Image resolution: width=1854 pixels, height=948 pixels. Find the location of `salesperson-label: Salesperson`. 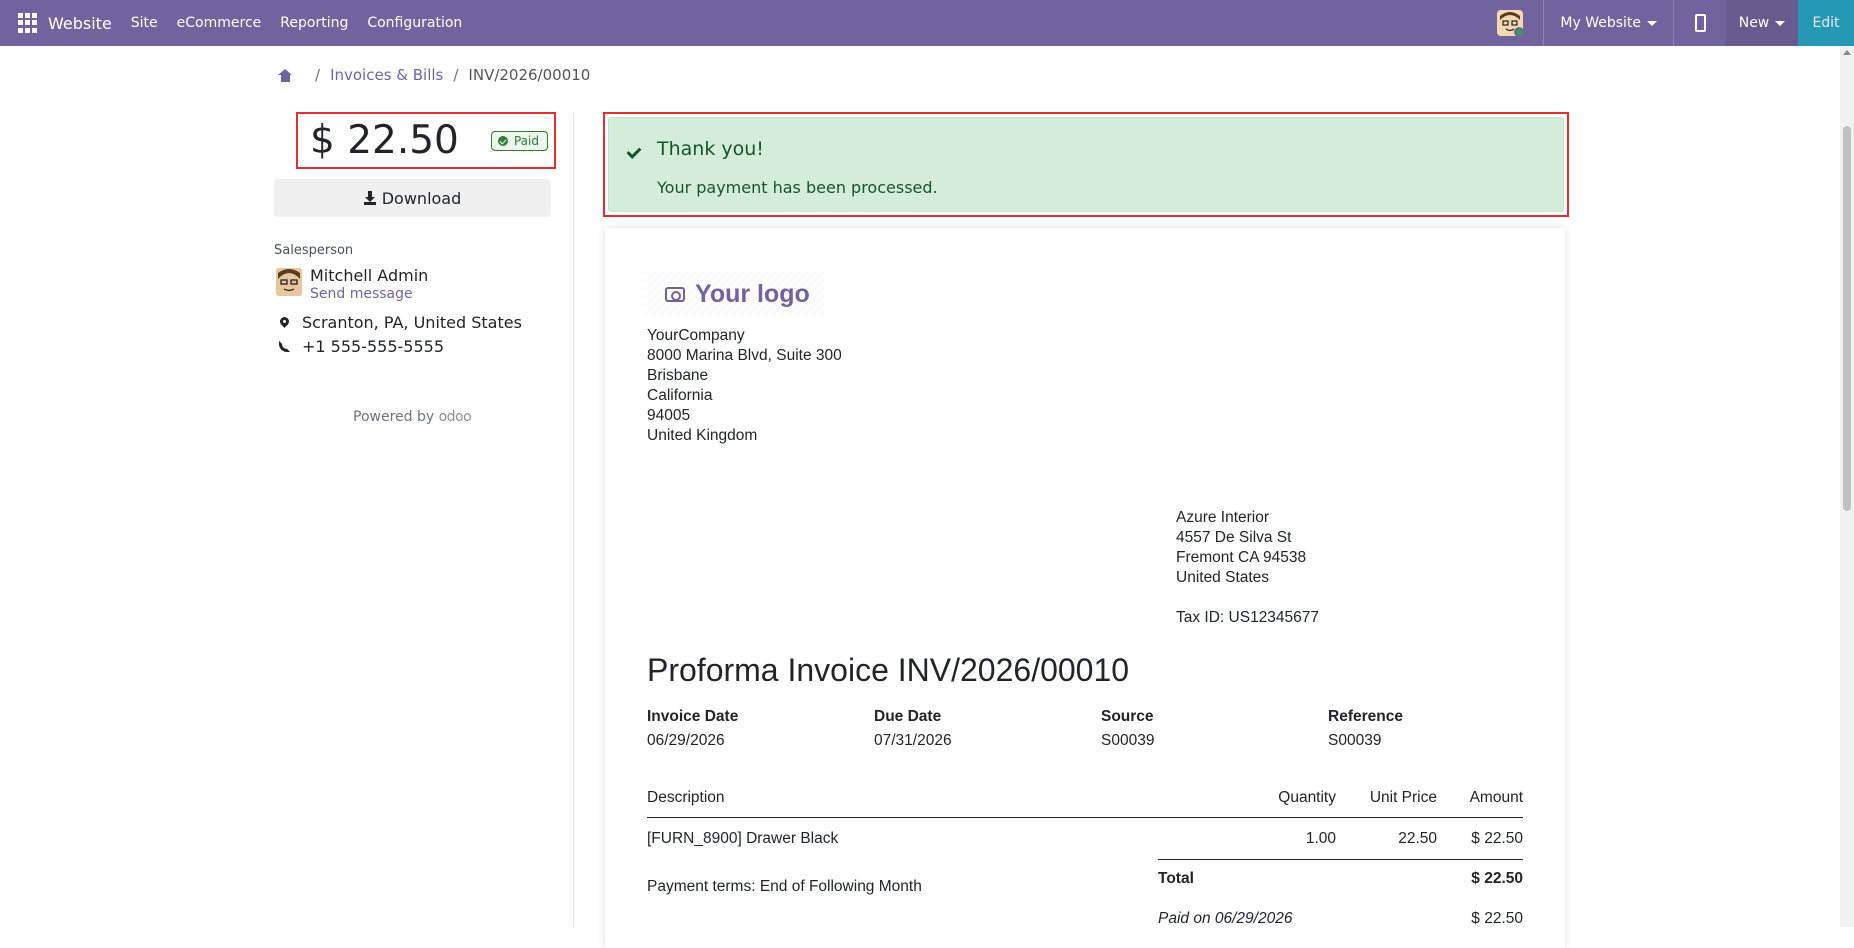

salesperson-label: Salesperson is located at coordinates (314, 250).